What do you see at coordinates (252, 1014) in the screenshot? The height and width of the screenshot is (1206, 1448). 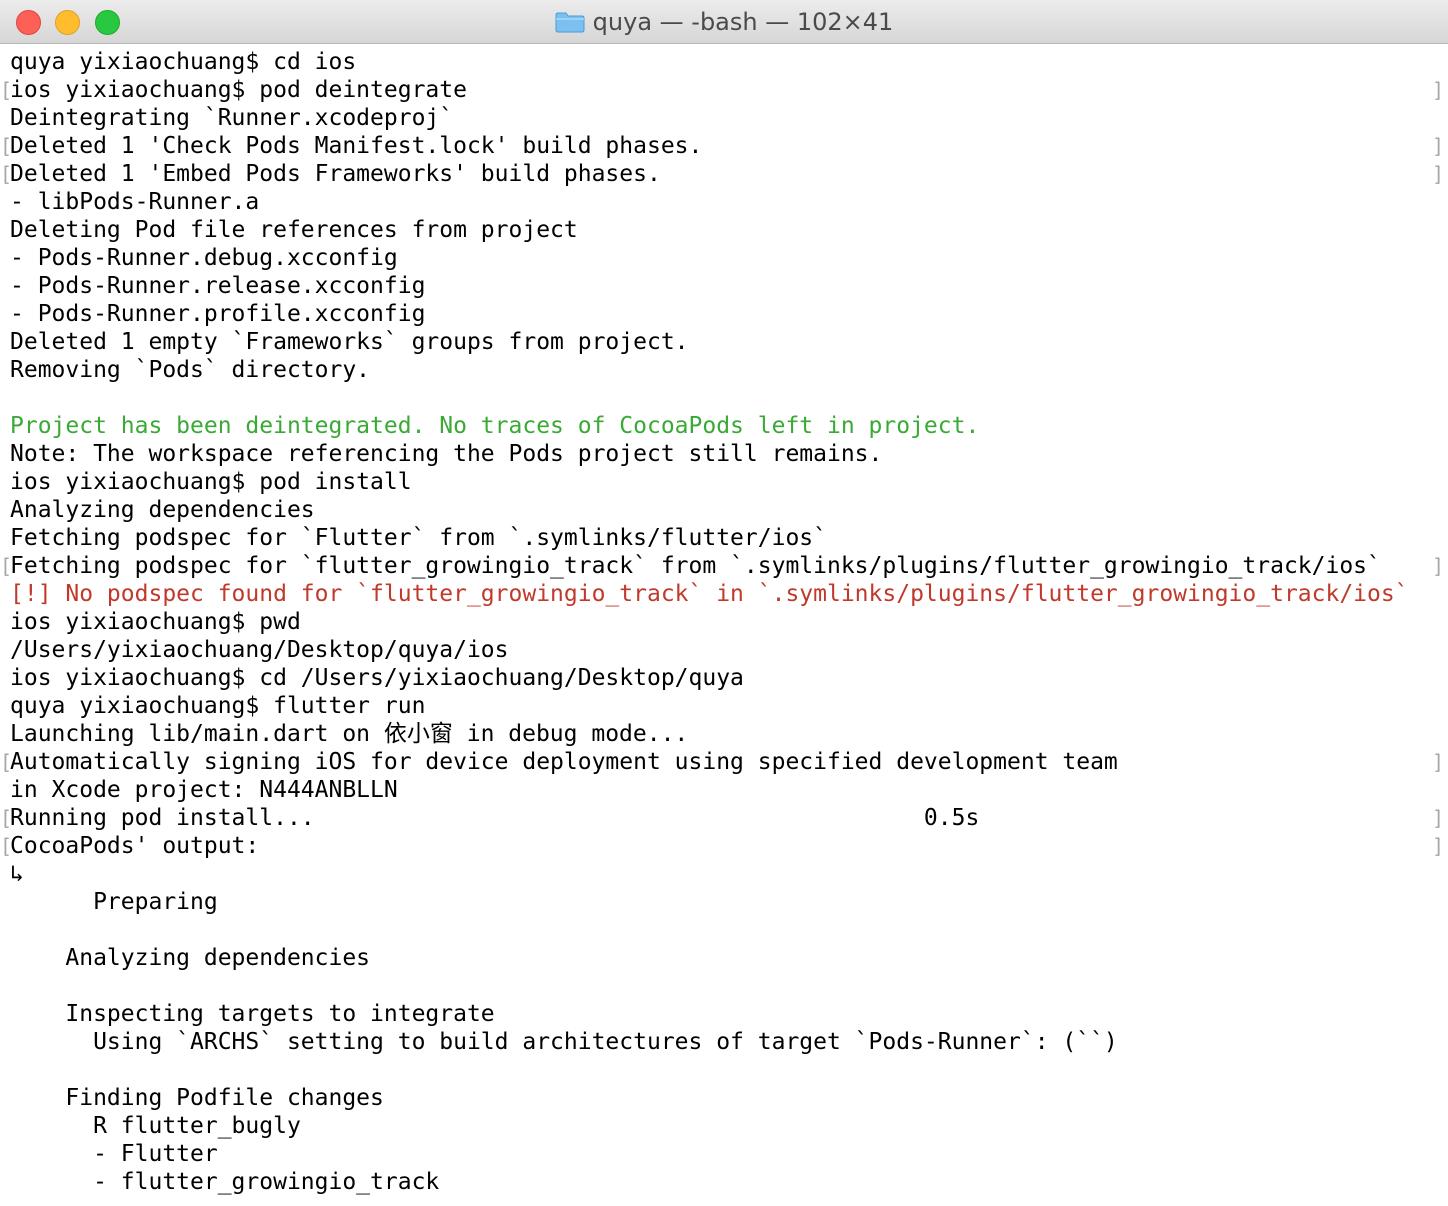 I see `terminal-line-text: Inspecting targets to integrate` at bounding box center [252, 1014].